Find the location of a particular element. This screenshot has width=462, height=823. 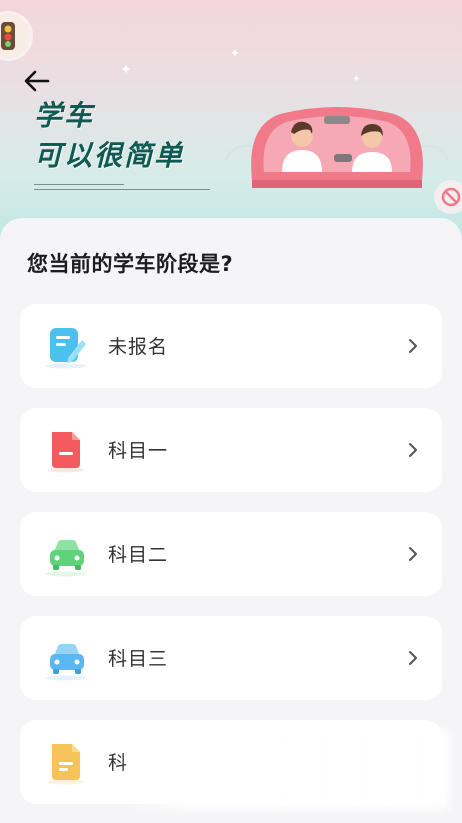

slogan-line-1: 学车 is located at coordinates (64, 115).